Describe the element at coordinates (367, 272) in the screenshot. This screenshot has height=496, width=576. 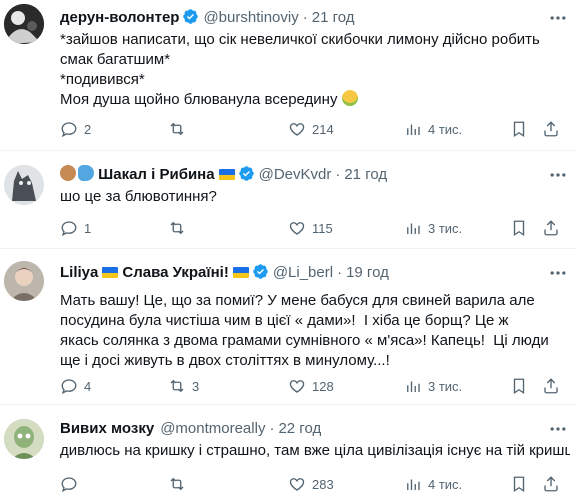
I see `timestamp: 19 год` at that location.